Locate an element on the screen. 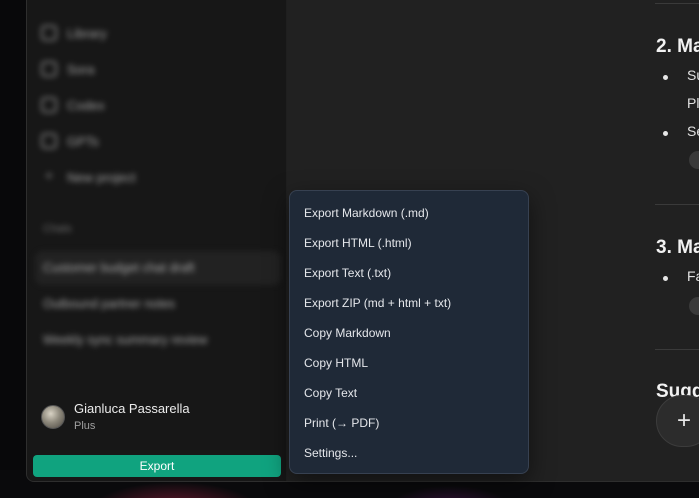 This screenshot has width=699, height=498. list-item-text: Pl is located at coordinates (693, 103).